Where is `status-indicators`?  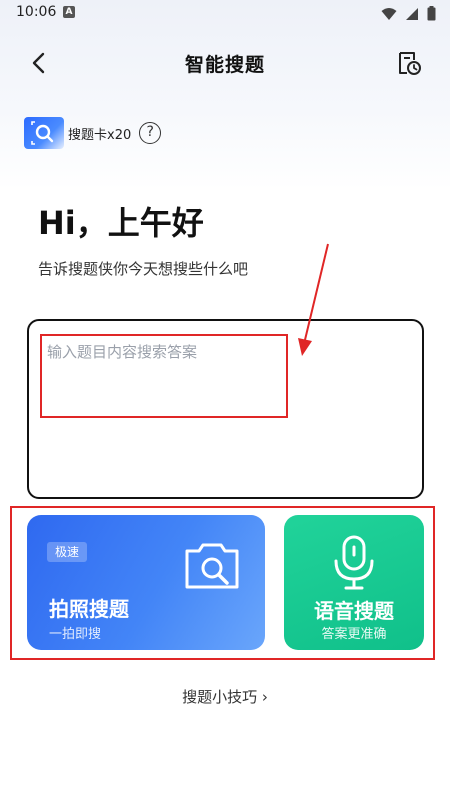
status-indicators is located at coordinates (408, 13).